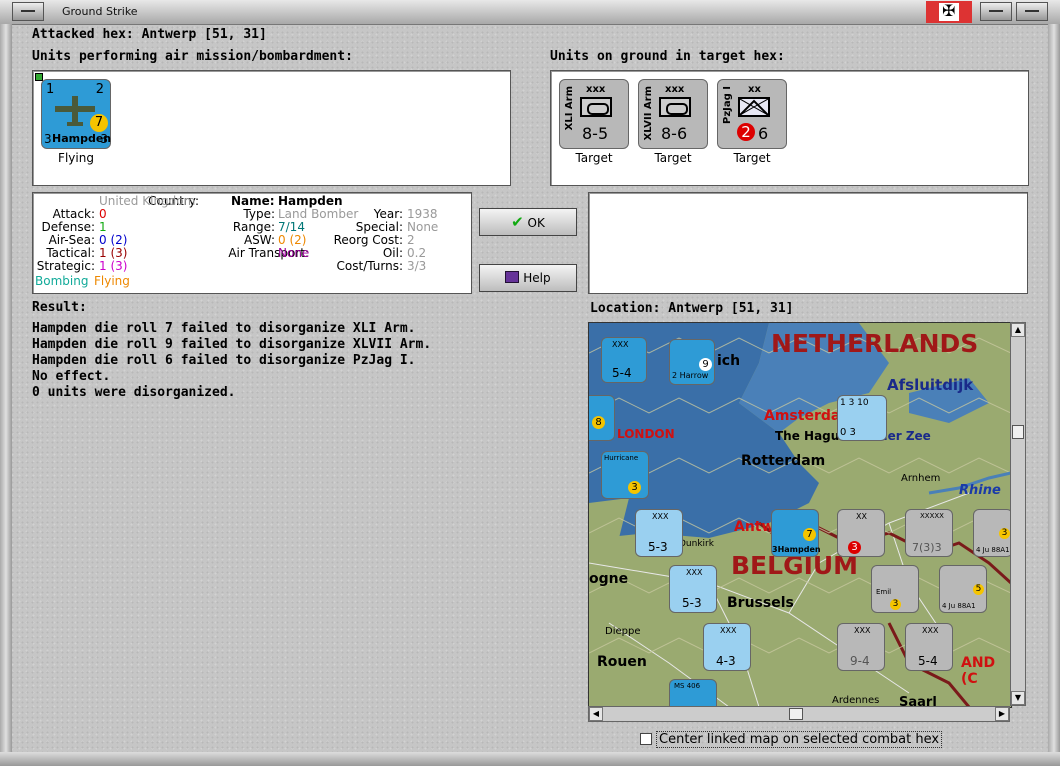 The height and width of the screenshot is (766, 1060). I want to click on ground-unit-xli-arm: XLI Arm xxx 8-5, so click(594, 114).